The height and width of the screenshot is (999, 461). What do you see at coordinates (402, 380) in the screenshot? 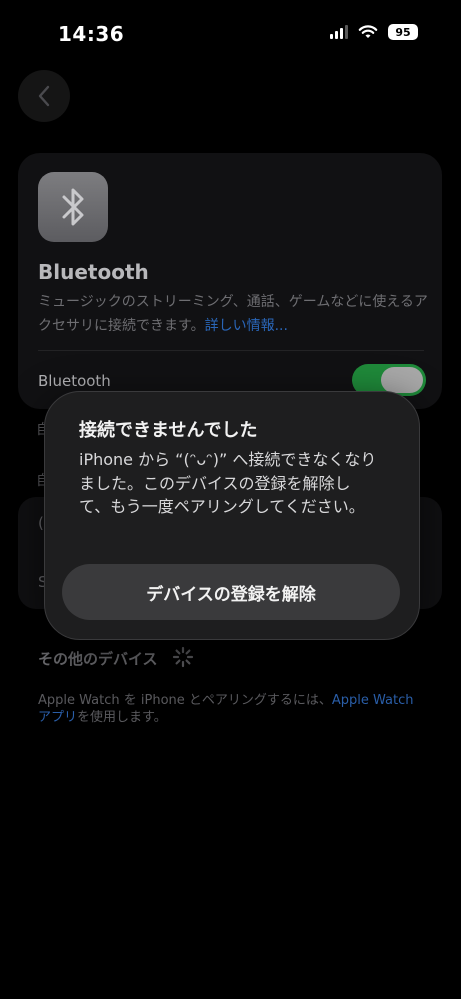
I see `toggle-knob` at bounding box center [402, 380].